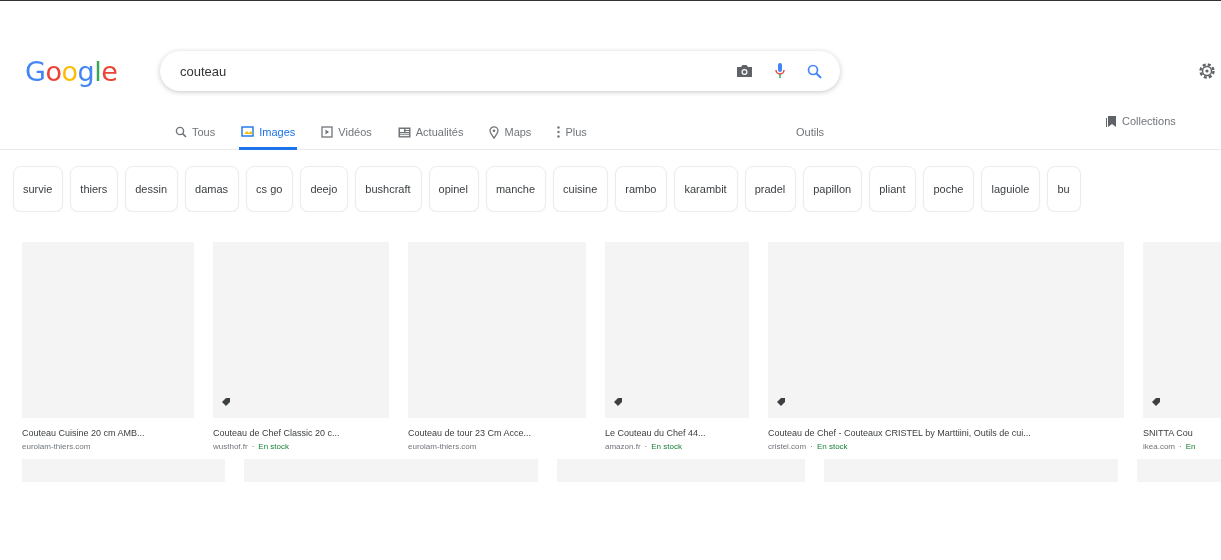 Image resolution: width=1221 pixels, height=560 pixels. What do you see at coordinates (893, 189) in the screenshot?
I see `suggestion-chip: pliant` at bounding box center [893, 189].